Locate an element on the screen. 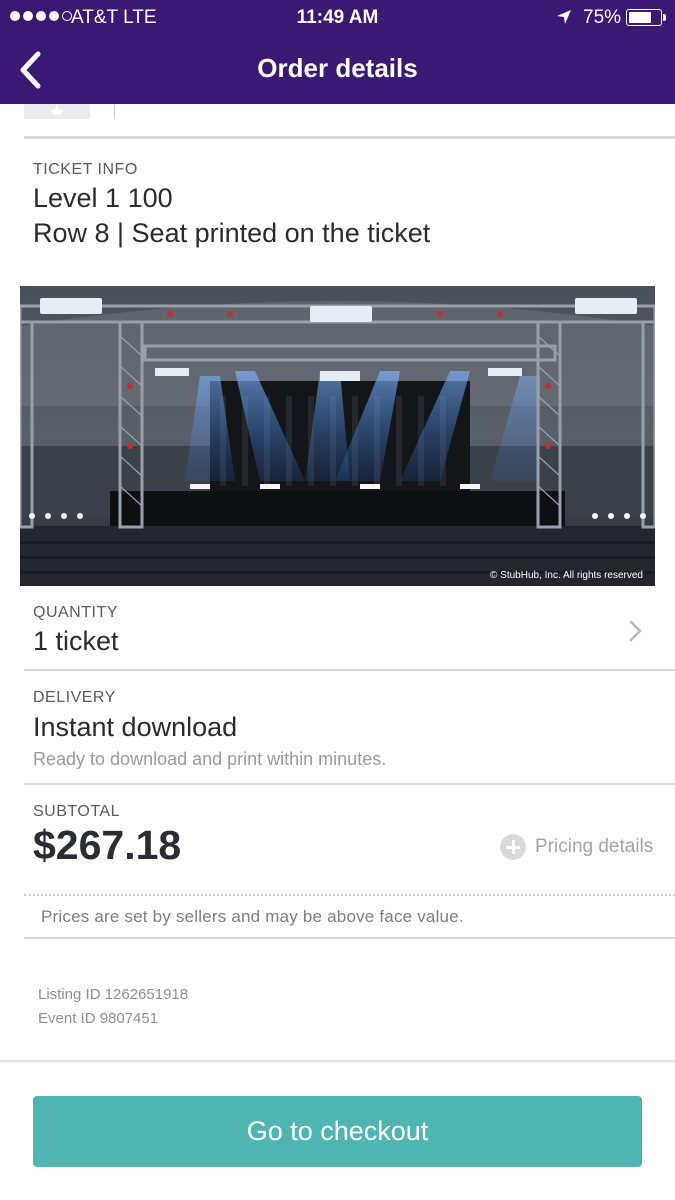 This screenshot has height=1200, width=675. ticket-row-seat: Row 8 | Seat printed on the ticket is located at coordinates (232, 233).